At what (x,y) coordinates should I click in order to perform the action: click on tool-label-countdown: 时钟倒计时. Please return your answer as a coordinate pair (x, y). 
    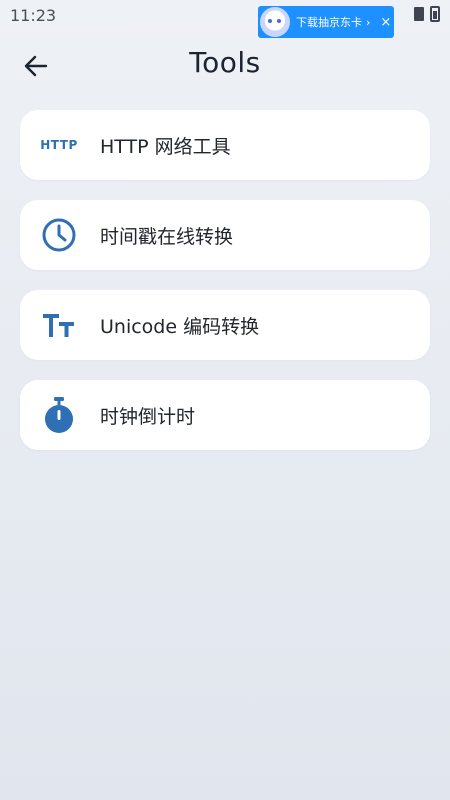
    Looking at the image, I should click on (148, 416).